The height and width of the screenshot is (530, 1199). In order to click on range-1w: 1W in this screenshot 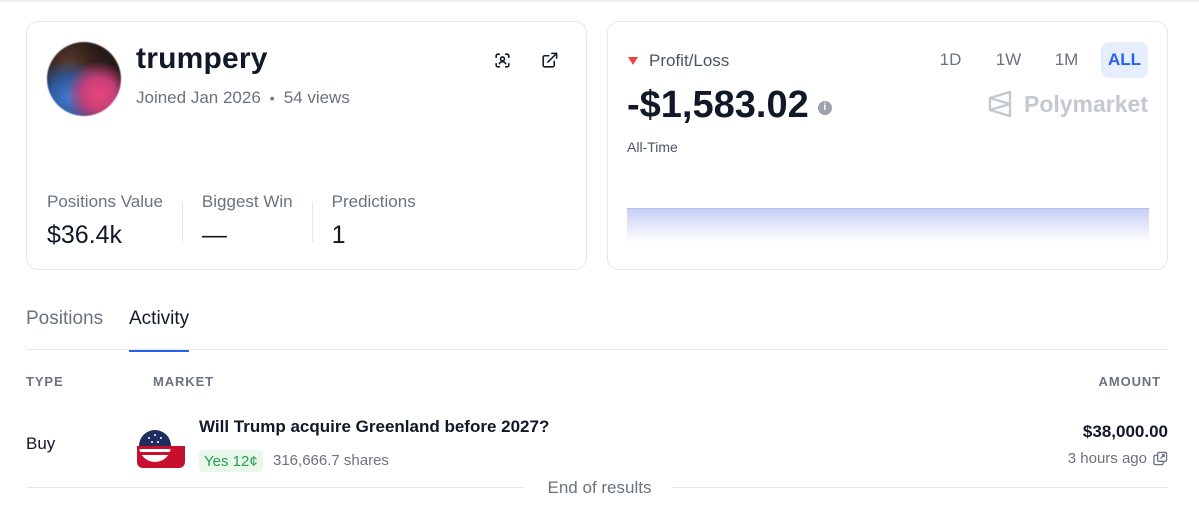, I will do `click(1008, 60)`.